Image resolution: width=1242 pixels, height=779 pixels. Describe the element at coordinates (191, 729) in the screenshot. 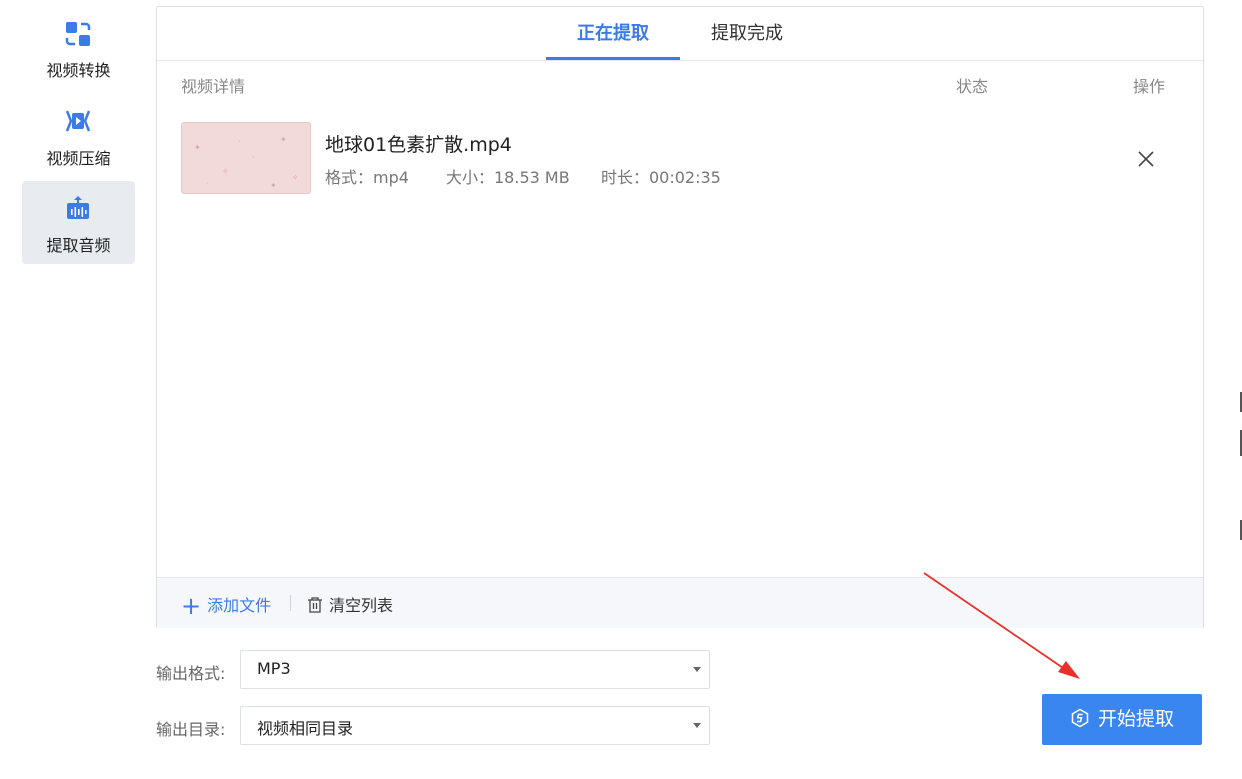

I see `output-directory-label: 输出目录:` at that location.